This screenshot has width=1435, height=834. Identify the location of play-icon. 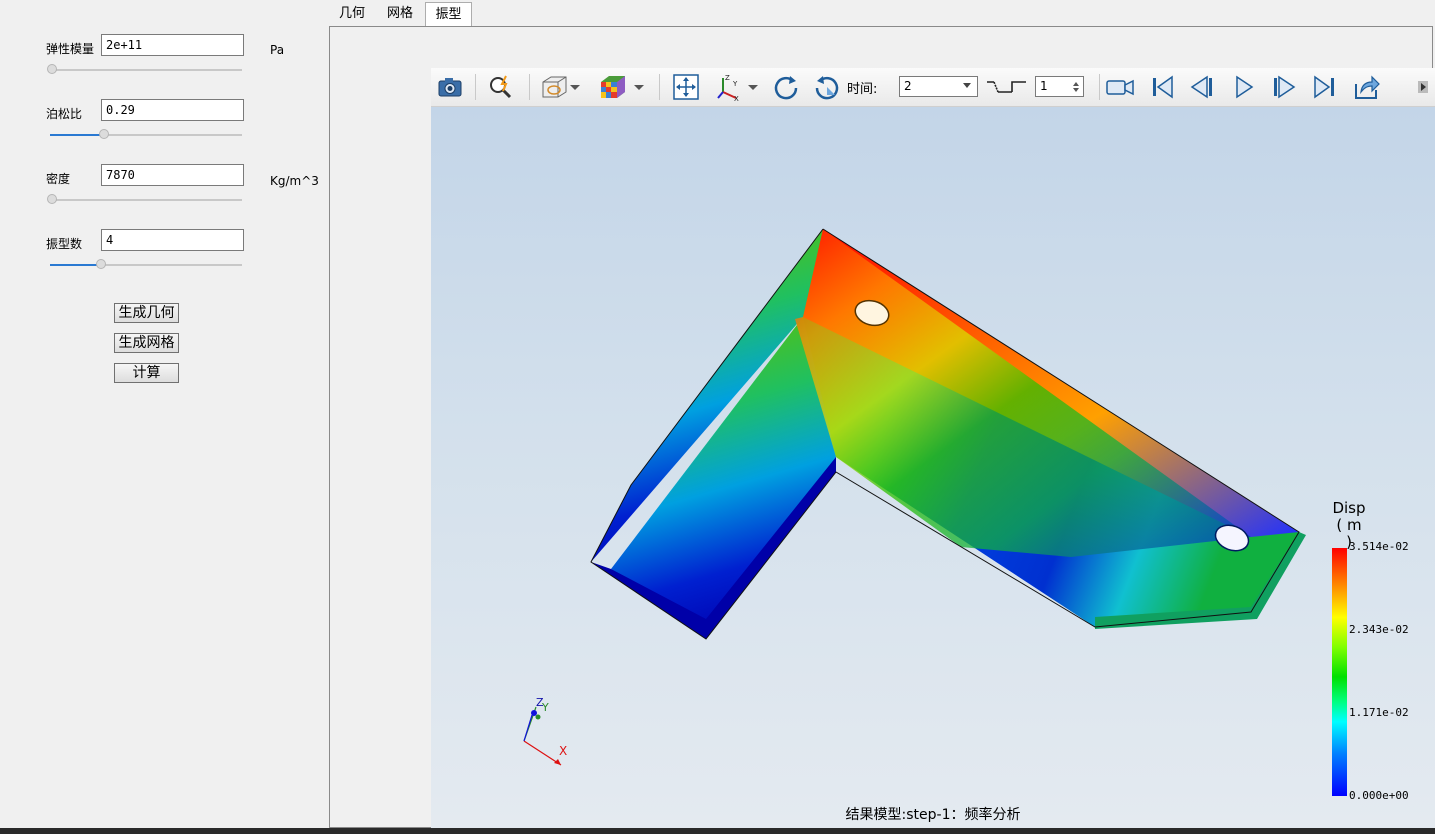
(1244, 87).